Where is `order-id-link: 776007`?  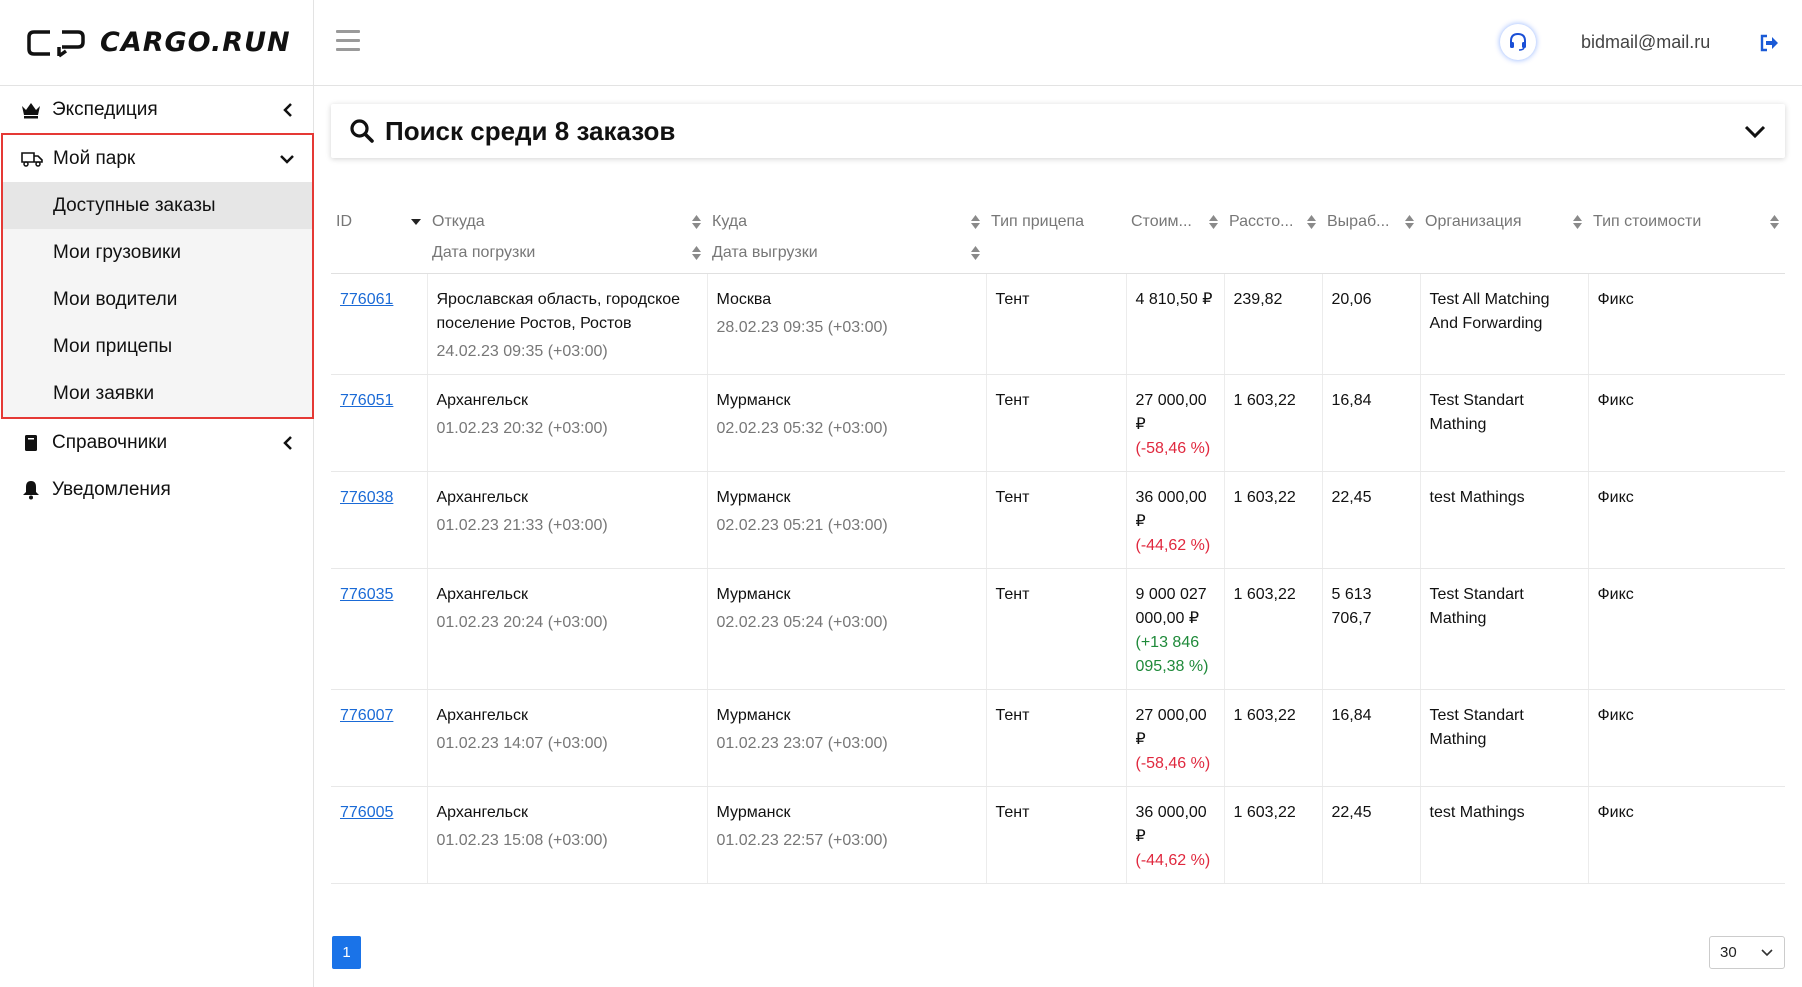 order-id-link: 776007 is located at coordinates (366, 715).